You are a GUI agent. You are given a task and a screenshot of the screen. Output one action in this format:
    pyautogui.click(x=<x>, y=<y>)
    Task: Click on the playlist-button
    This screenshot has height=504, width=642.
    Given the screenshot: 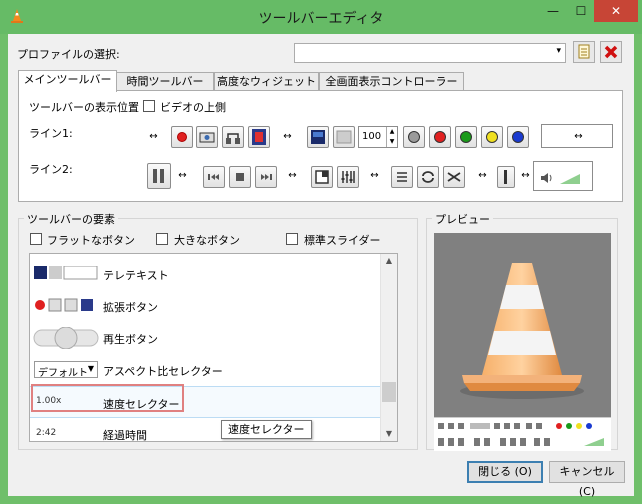 What is the action you would take?
    pyautogui.click(x=402, y=177)
    